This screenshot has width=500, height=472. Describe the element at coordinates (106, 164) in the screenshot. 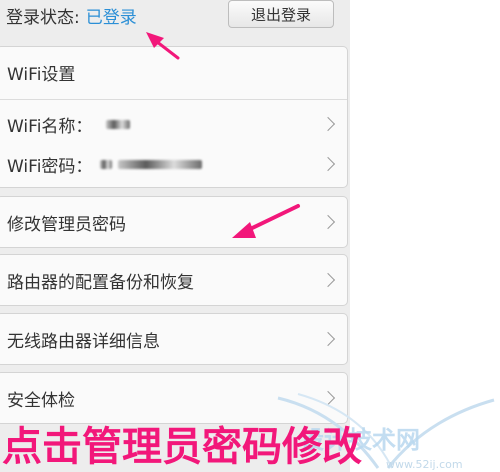

I see `wifi-password-value-masked` at that location.